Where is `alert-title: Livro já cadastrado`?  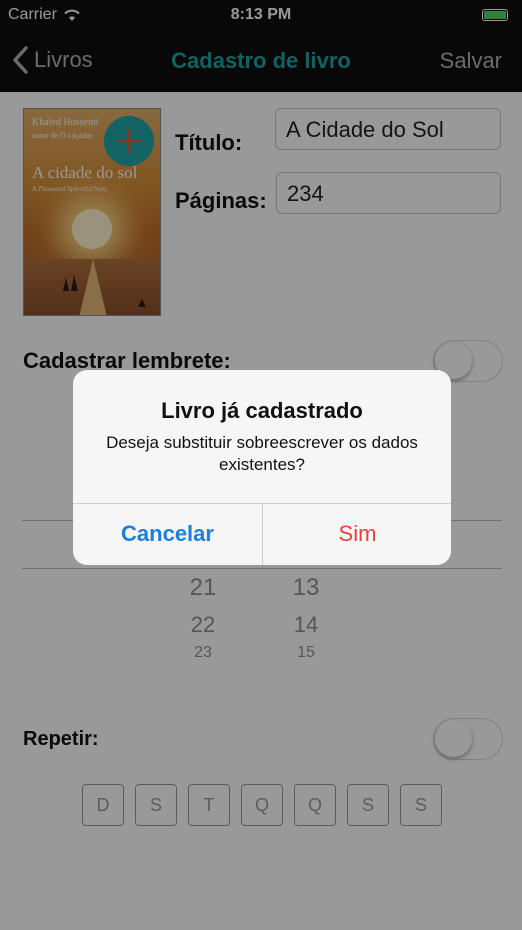 alert-title: Livro já cadastrado is located at coordinates (262, 410).